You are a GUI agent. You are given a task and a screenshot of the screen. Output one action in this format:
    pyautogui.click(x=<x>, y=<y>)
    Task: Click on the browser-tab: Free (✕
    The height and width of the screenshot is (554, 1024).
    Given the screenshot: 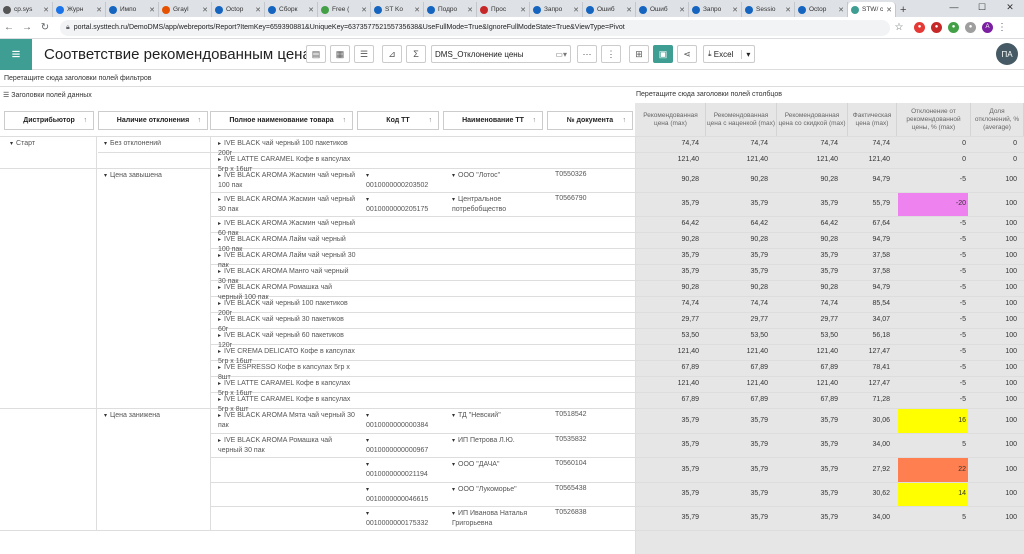 What is the action you would take?
    pyautogui.click(x=344, y=9)
    